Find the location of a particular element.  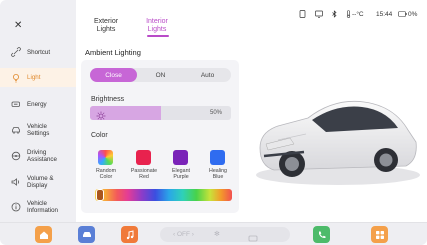

light-bulb-icon is located at coordinates (16, 78).